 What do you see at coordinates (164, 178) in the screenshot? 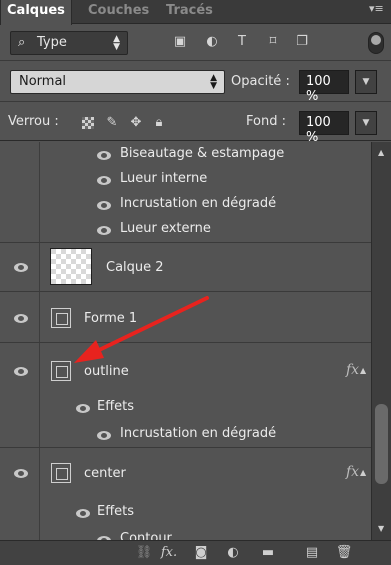
I see `effect-label: Lueur interne` at bounding box center [164, 178].